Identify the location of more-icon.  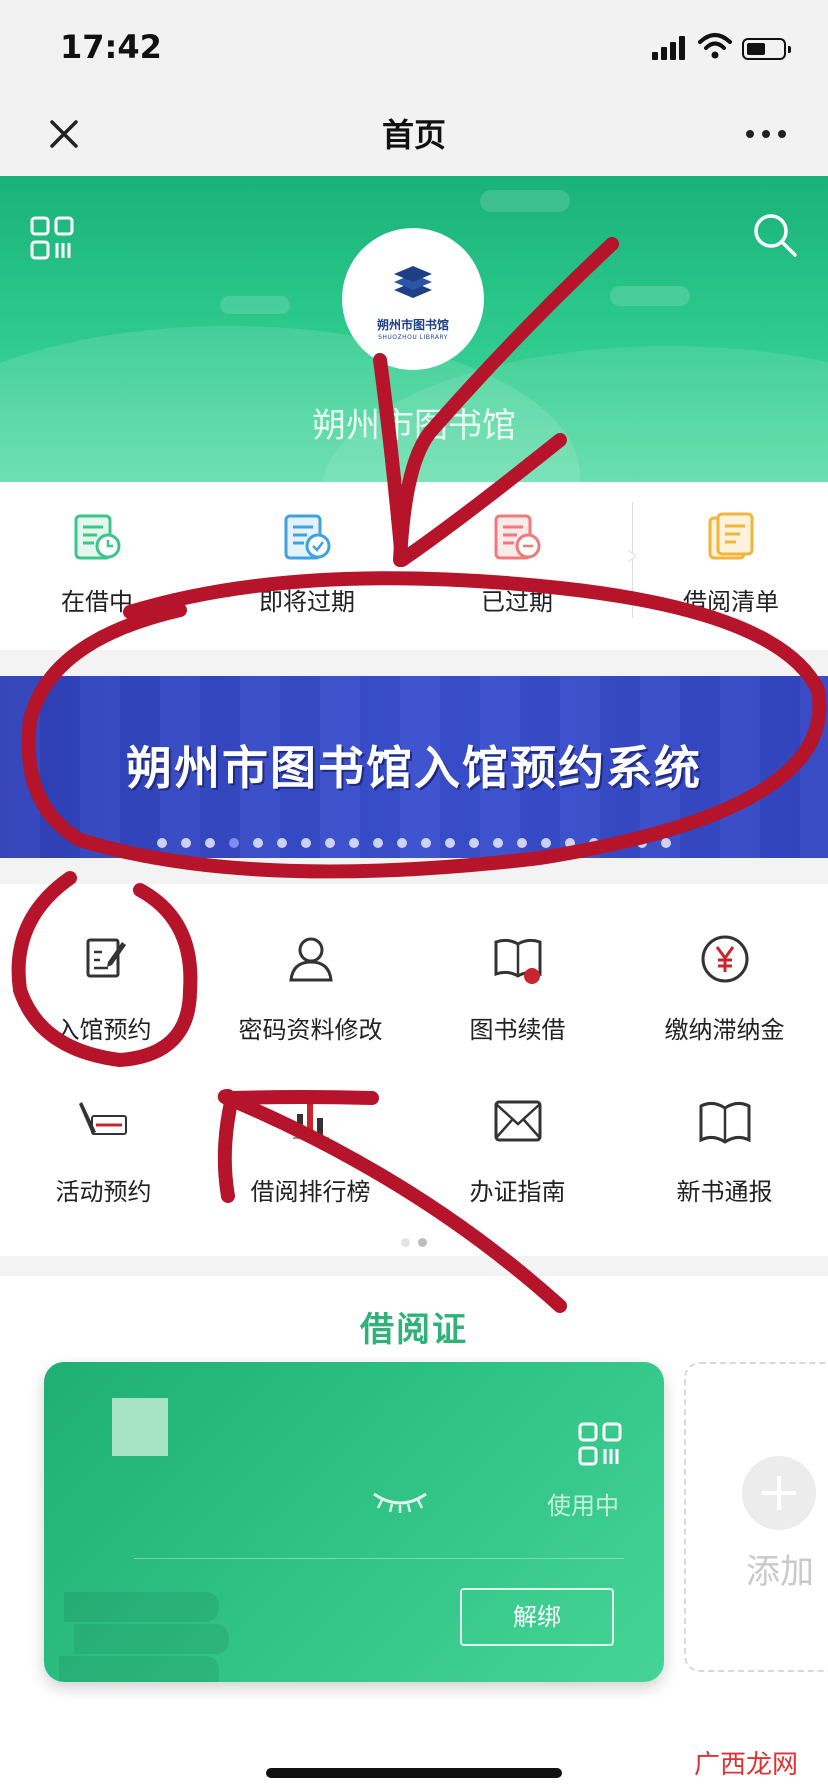
(766, 134).